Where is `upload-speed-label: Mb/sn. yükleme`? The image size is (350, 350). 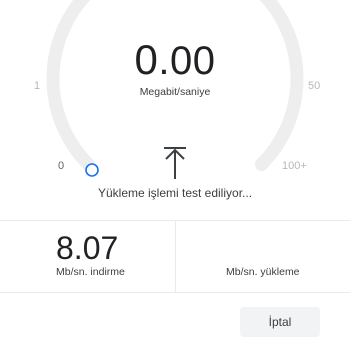 upload-speed-label: Mb/sn. yükleme is located at coordinates (263, 272).